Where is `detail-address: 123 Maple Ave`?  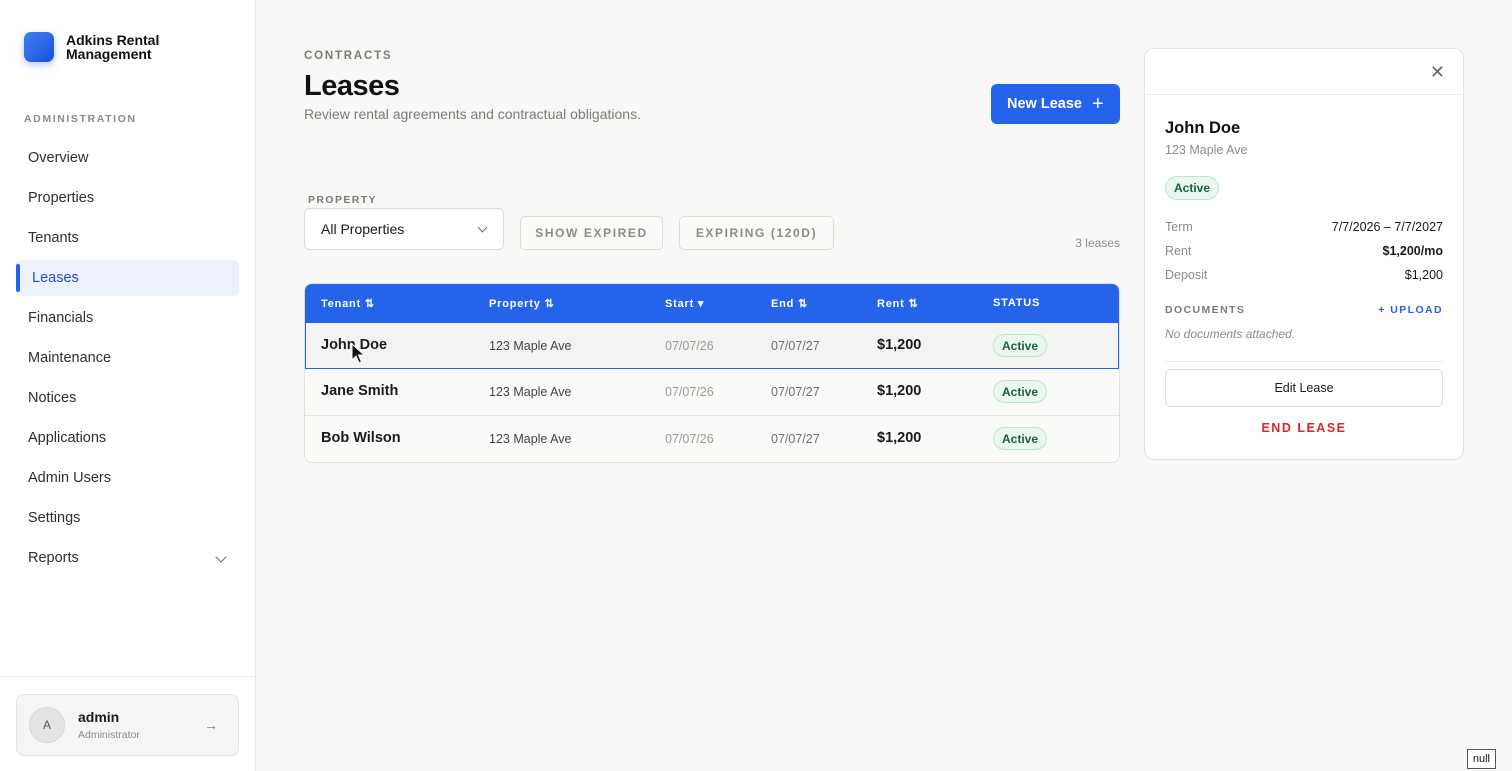 detail-address: 123 Maple Ave is located at coordinates (1206, 150).